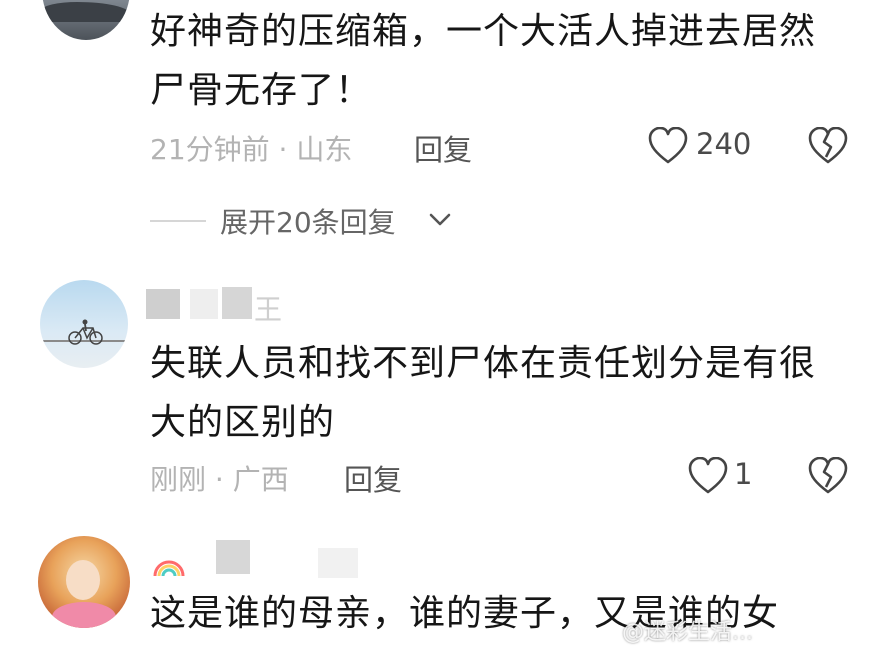 The image size is (896, 650). Describe the element at coordinates (251, 149) in the screenshot. I see `comment-time-location: 21分钟前 · 山东` at that location.